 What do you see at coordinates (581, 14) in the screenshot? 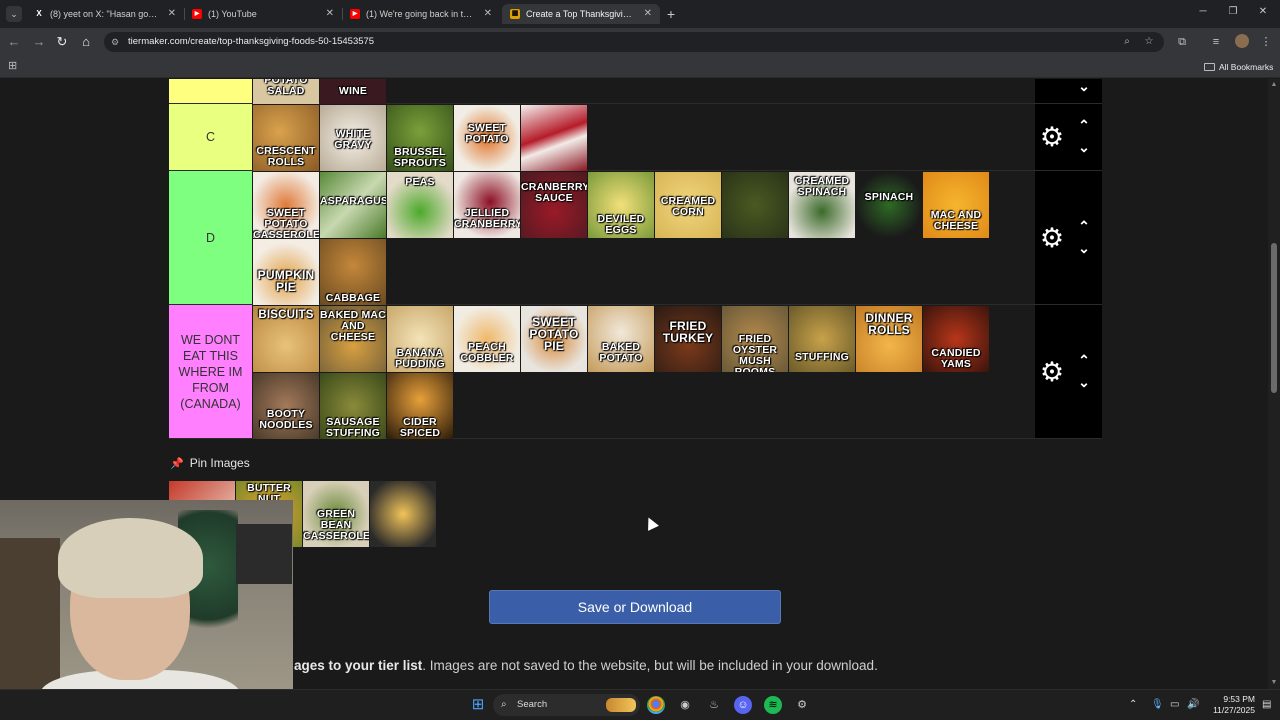
I see `tab-tiermaker: ▦ Create a Top Thanksgiving Foo ✕` at bounding box center [581, 14].